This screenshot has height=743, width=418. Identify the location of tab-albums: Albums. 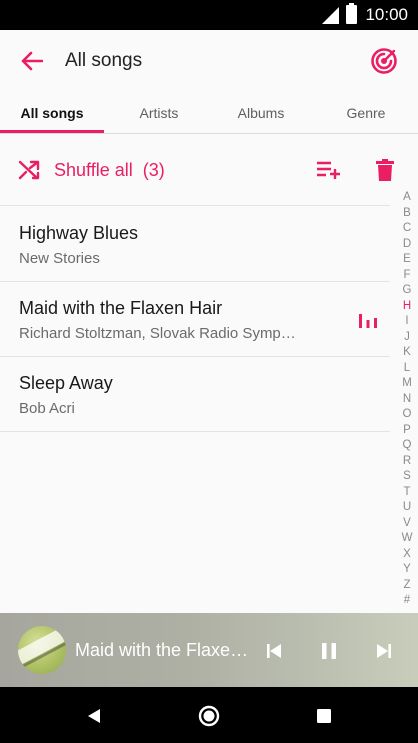
(261, 113).